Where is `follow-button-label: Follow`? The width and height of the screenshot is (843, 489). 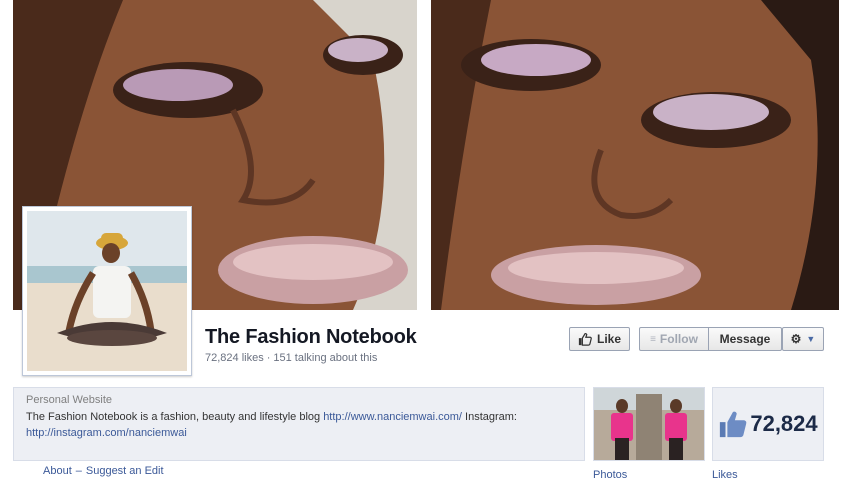
follow-button-label: Follow is located at coordinates (678, 339).